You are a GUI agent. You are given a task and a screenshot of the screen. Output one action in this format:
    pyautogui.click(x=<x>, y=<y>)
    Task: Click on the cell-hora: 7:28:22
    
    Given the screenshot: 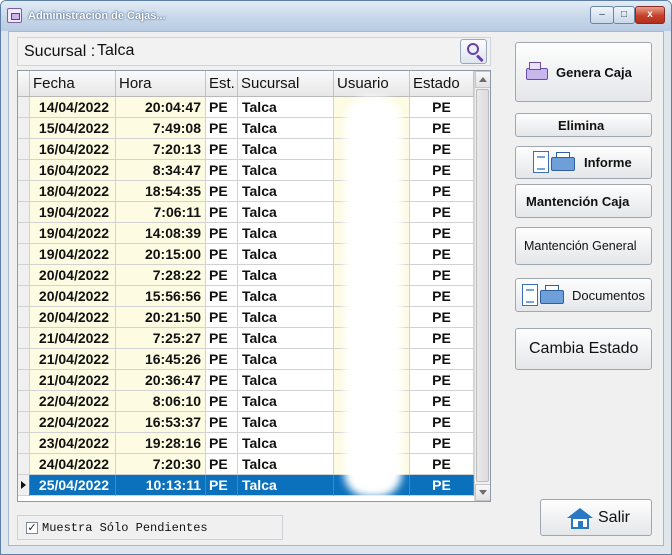 What is the action you would take?
    pyautogui.click(x=161, y=275)
    